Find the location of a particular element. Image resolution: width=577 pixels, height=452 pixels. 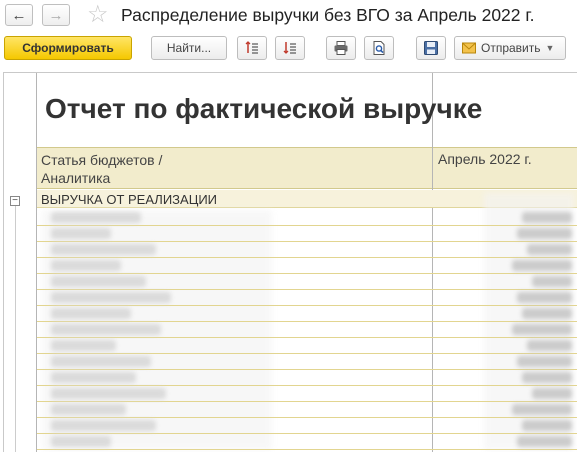

printer-icon is located at coordinates (341, 48).